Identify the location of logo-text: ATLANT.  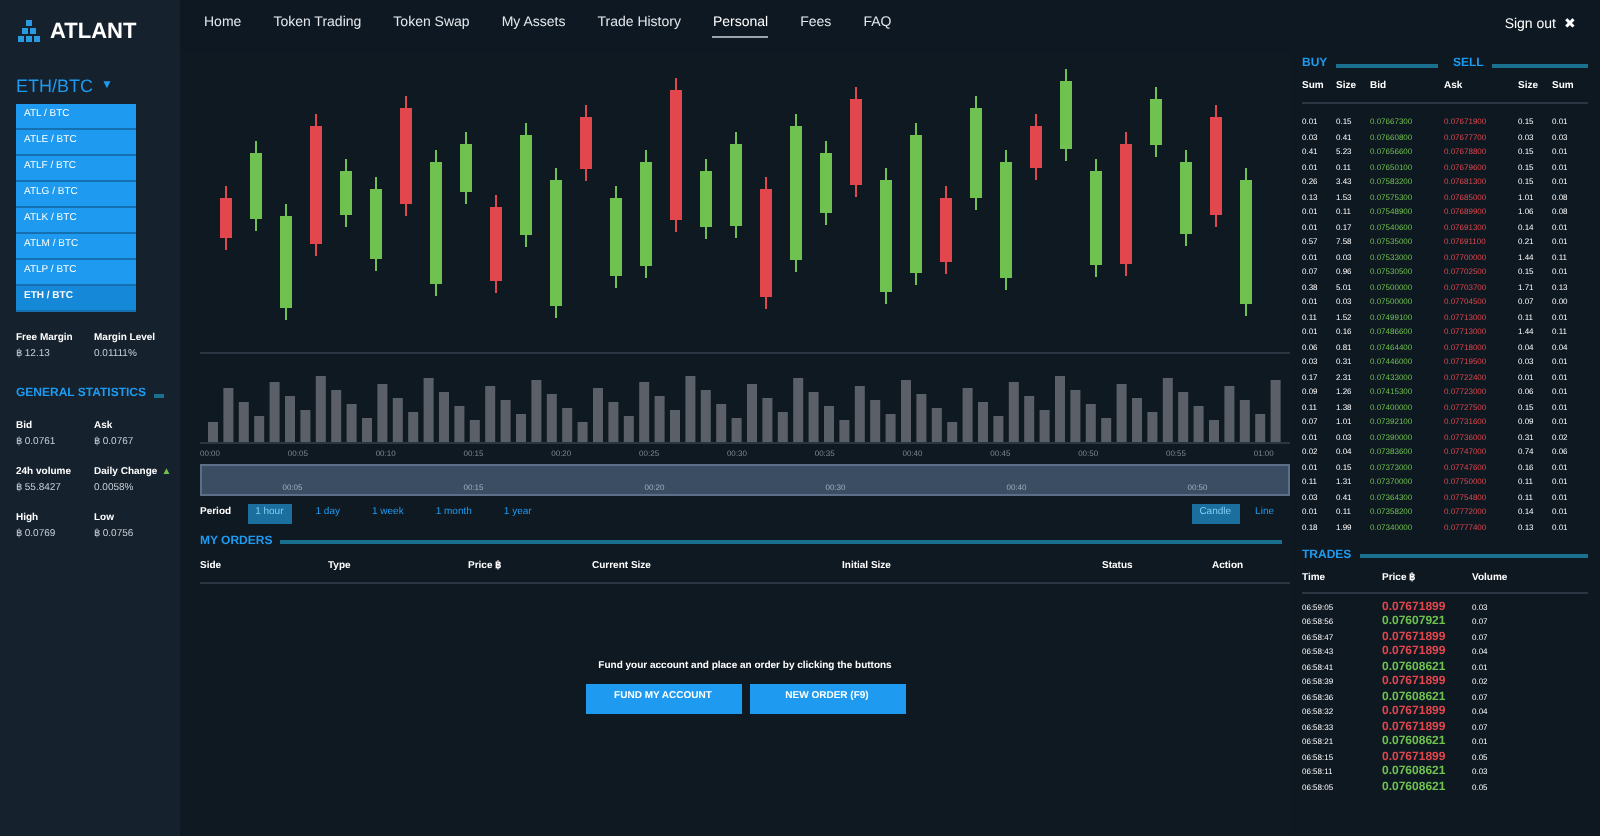
(93, 33).